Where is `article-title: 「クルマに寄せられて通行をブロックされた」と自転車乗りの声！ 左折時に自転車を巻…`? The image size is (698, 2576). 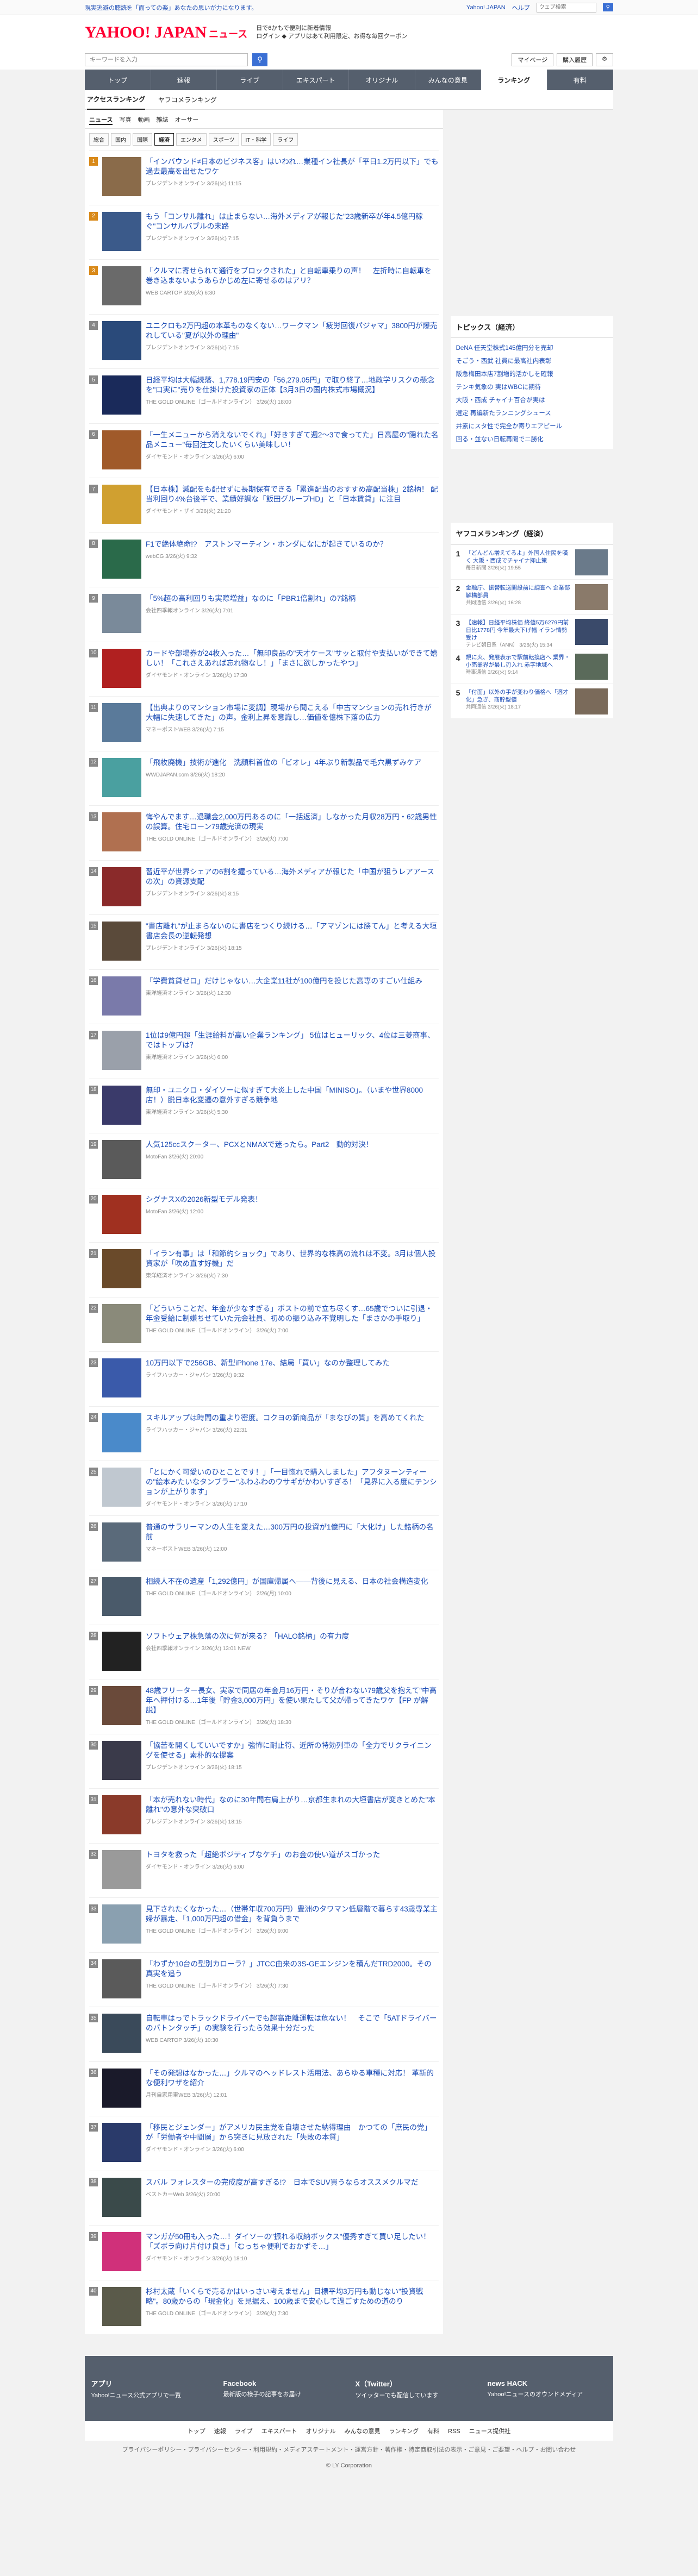
article-title: 「クルマに寄せられて通行をブロックされた」と自転車乗りの声！ 左折時に自転車を巻… is located at coordinates (292, 276).